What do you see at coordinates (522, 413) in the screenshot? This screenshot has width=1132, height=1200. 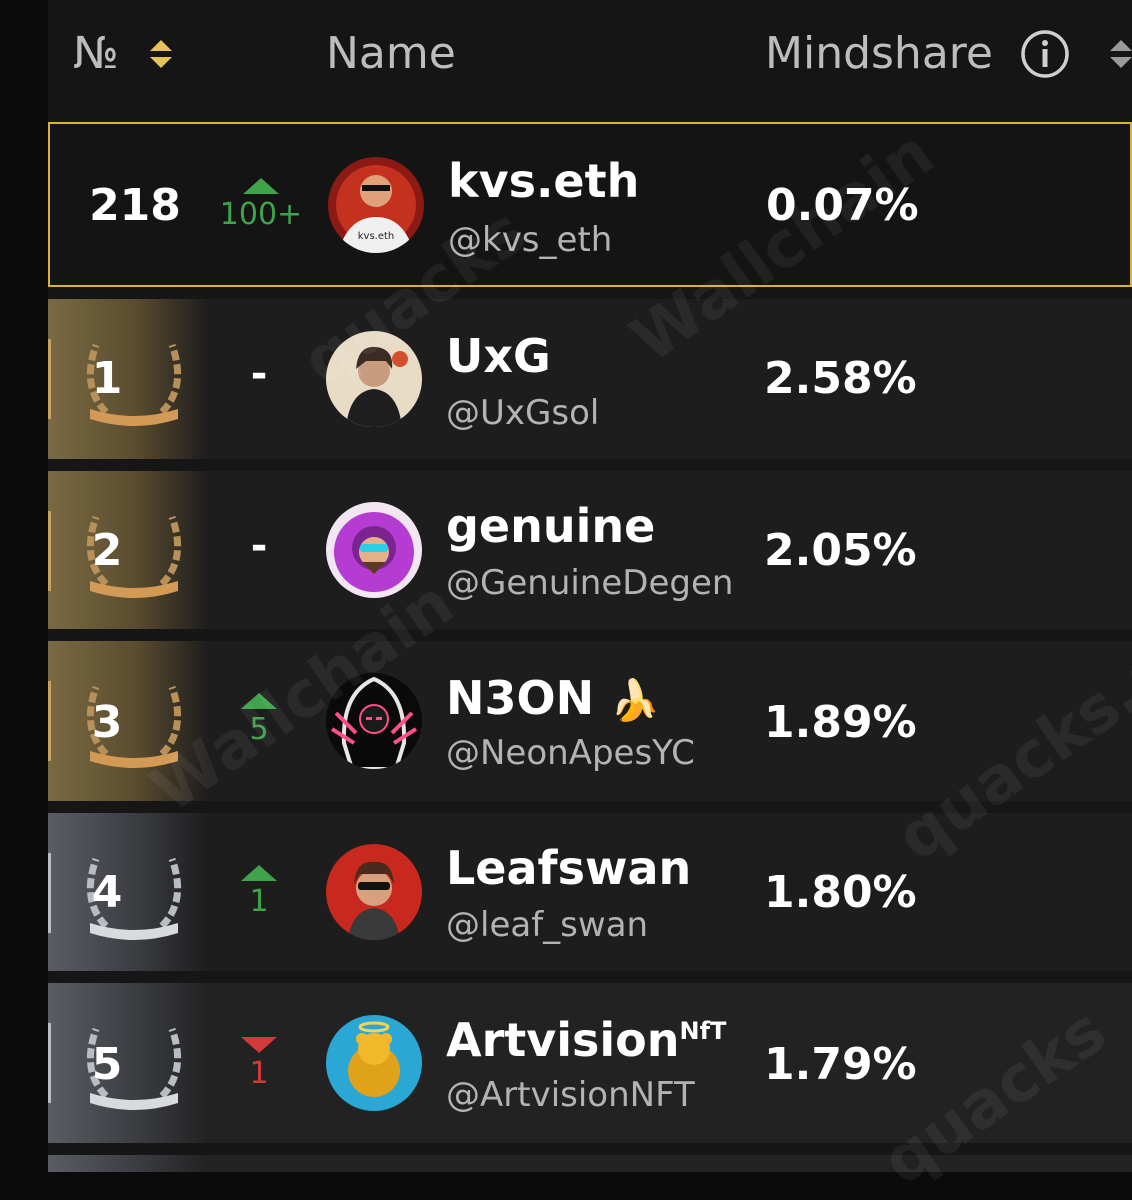 I see `user-handle: @UxGsol` at bounding box center [522, 413].